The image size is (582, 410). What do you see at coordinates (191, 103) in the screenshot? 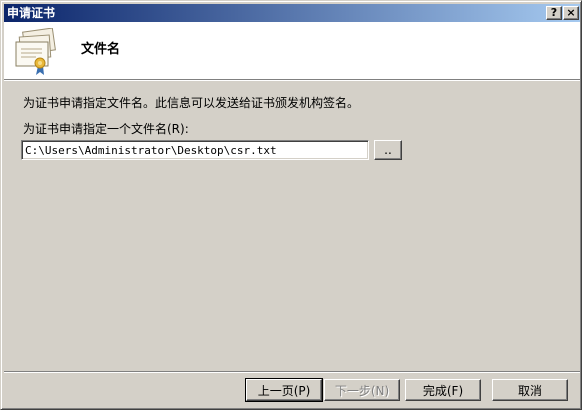
I see `description-text: 为证书申请指定文件名。此信息可以发送给证书颁发机构签名。` at bounding box center [191, 103].